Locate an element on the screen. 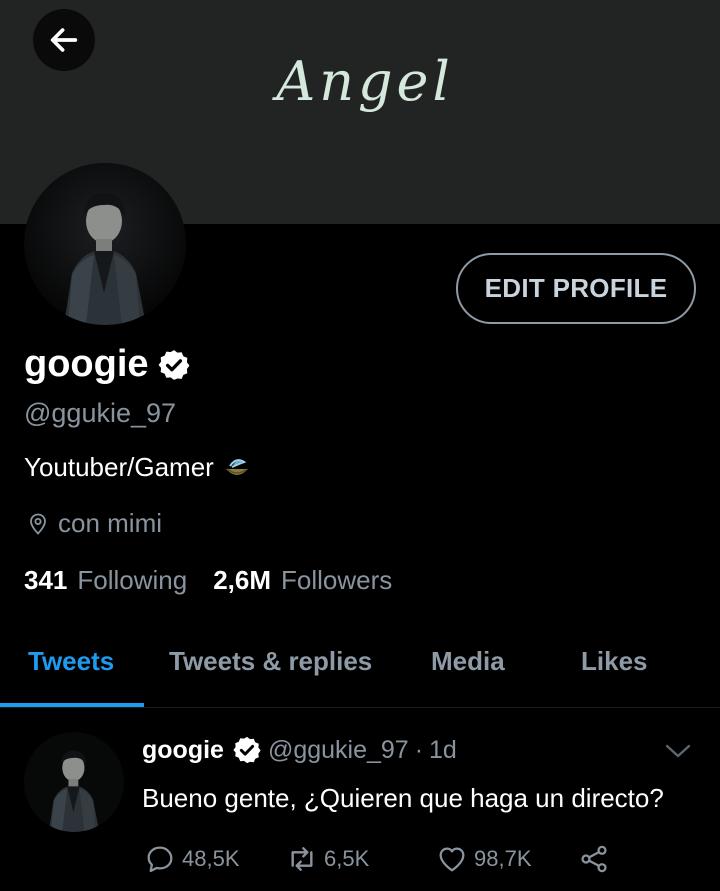 The height and width of the screenshot is (891, 720). followers-label: Followers is located at coordinates (336, 580).